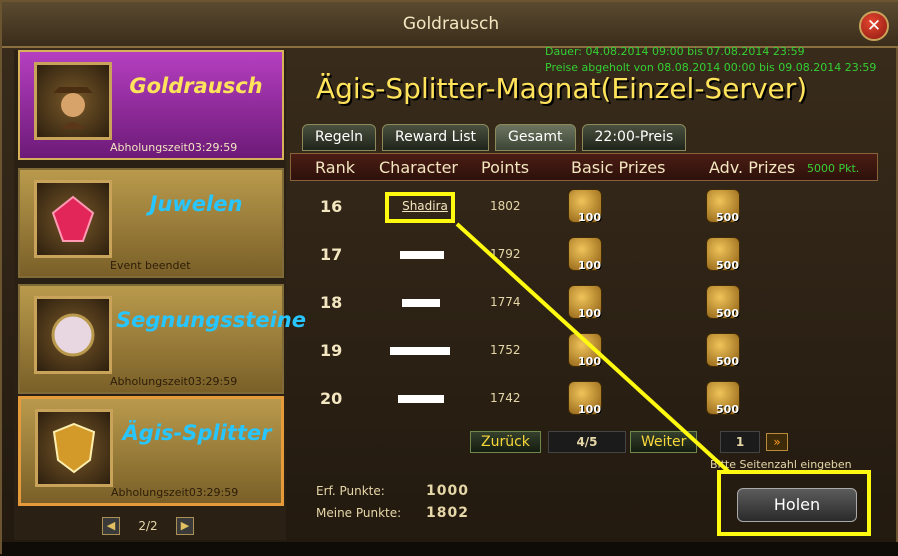  I want to click on event-title: Ägis-Splitter-Magnat(Einzel-Server), so click(562, 88).